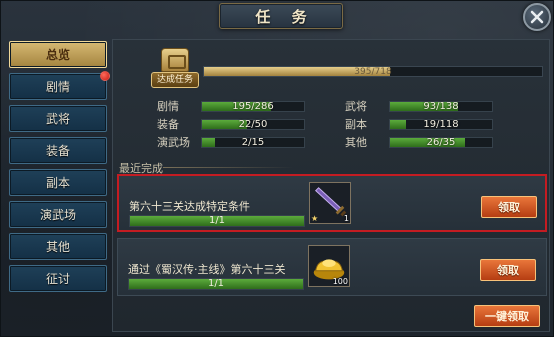  I want to click on sidebar-item-label: 演武场, so click(57, 215).